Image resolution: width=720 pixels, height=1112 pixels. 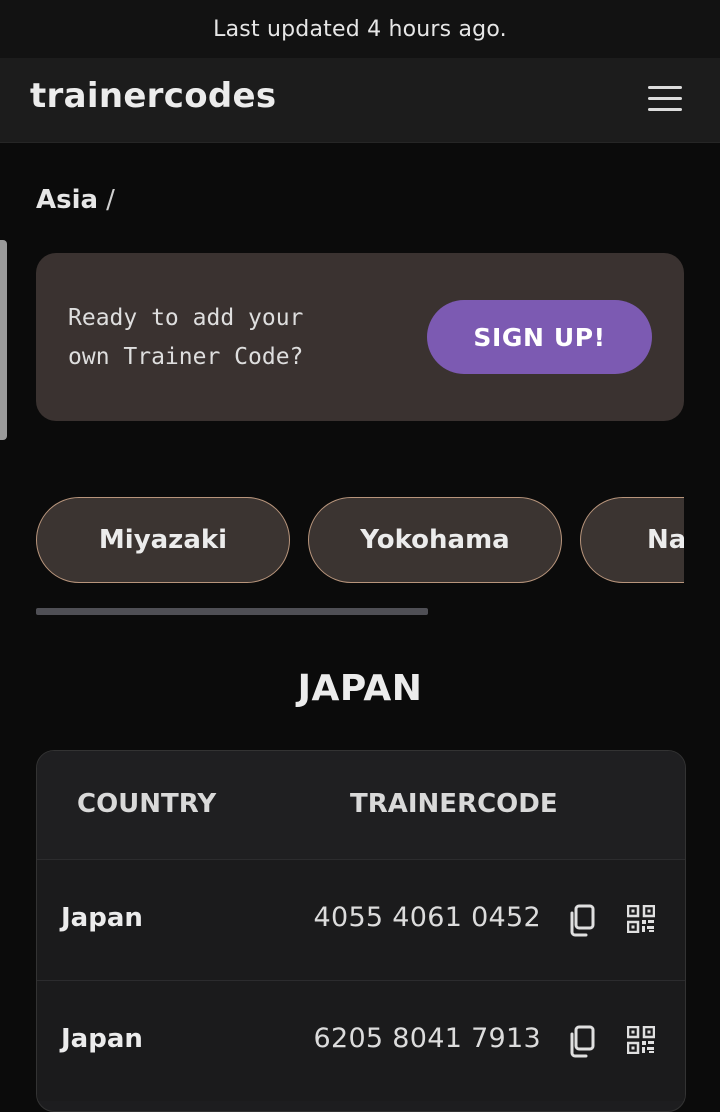 I want to click on row-trainer-code: 4055 4061 0452, so click(x=427, y=917).